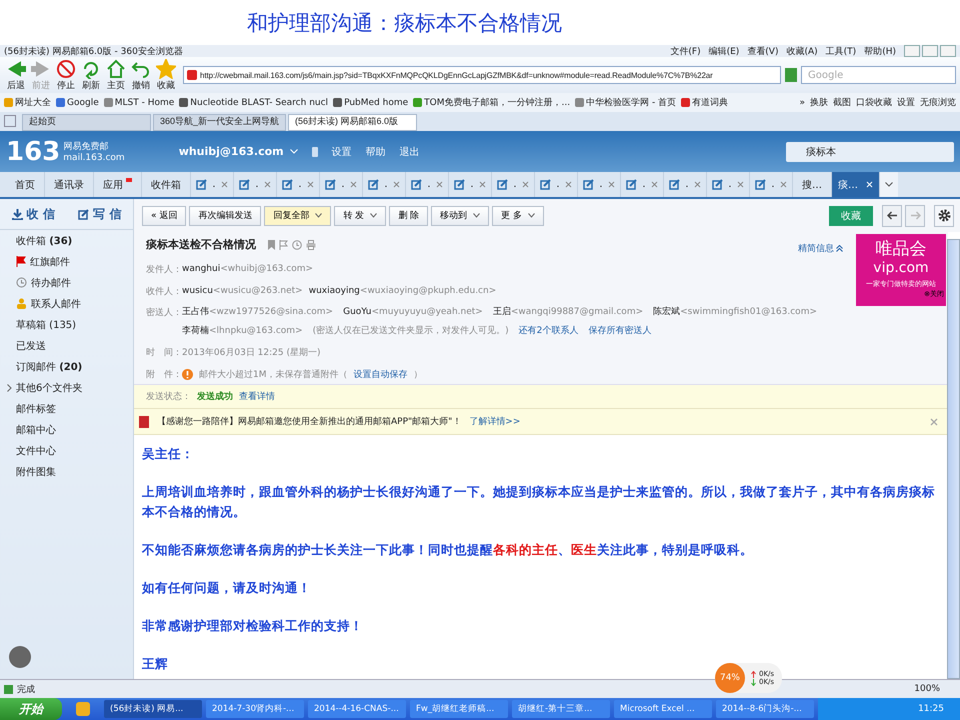  What do you see at coordinates (460, 216) in the screenshot?
I see `toolbar-button: 移动到` at bounding box center [460, 216].